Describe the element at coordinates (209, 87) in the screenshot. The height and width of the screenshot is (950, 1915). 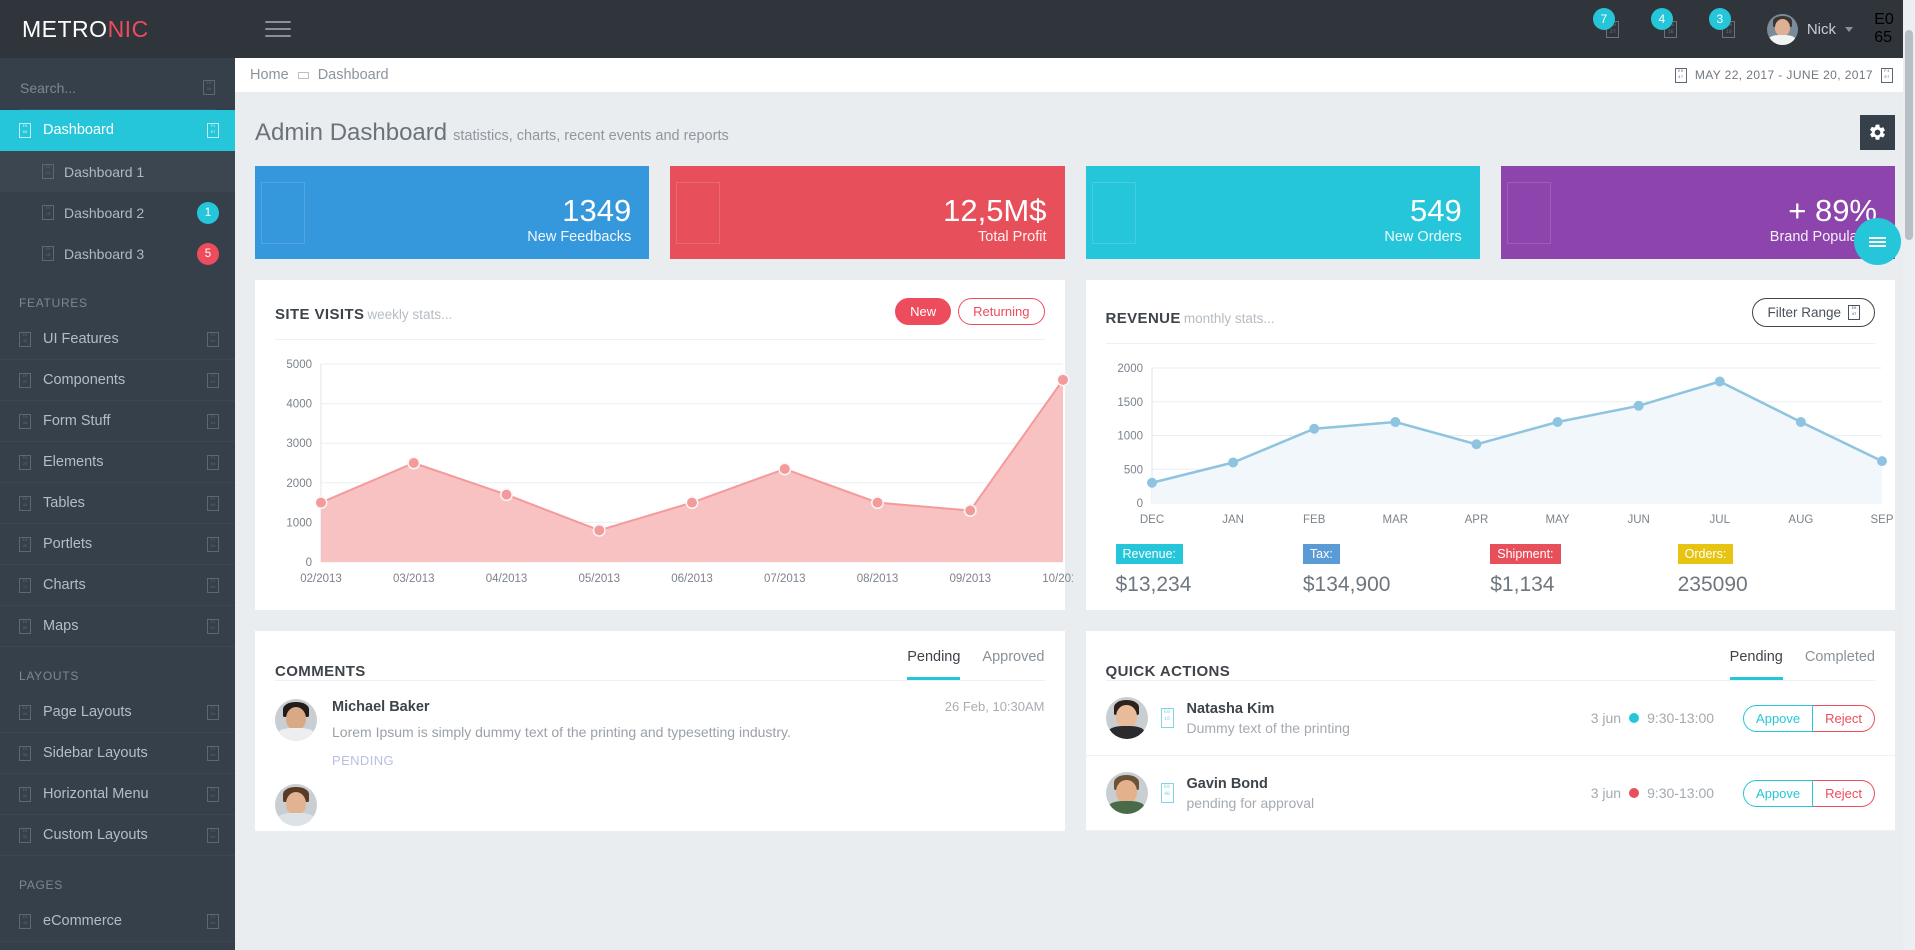
I see `search-icon: E0 90` at that location.